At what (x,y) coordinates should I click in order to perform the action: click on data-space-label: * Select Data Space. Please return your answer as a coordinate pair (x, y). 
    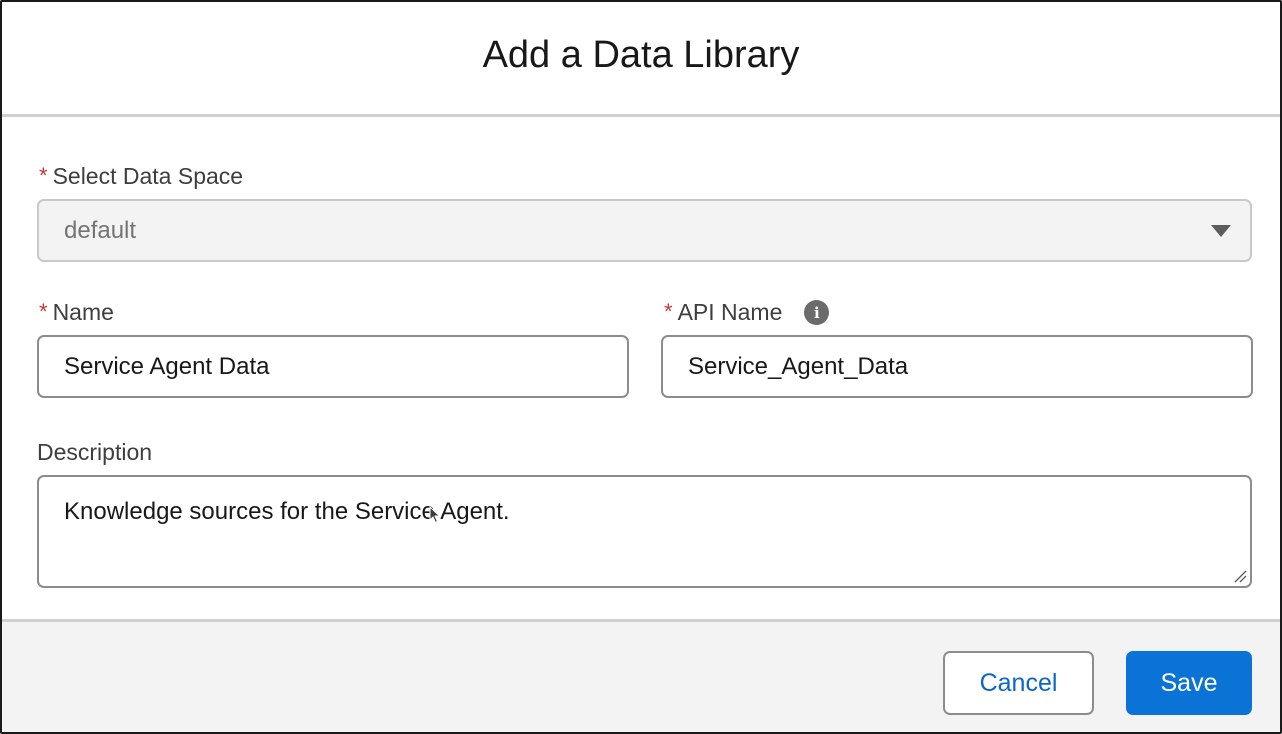
    Looking at the image, I should click on (141, 176).